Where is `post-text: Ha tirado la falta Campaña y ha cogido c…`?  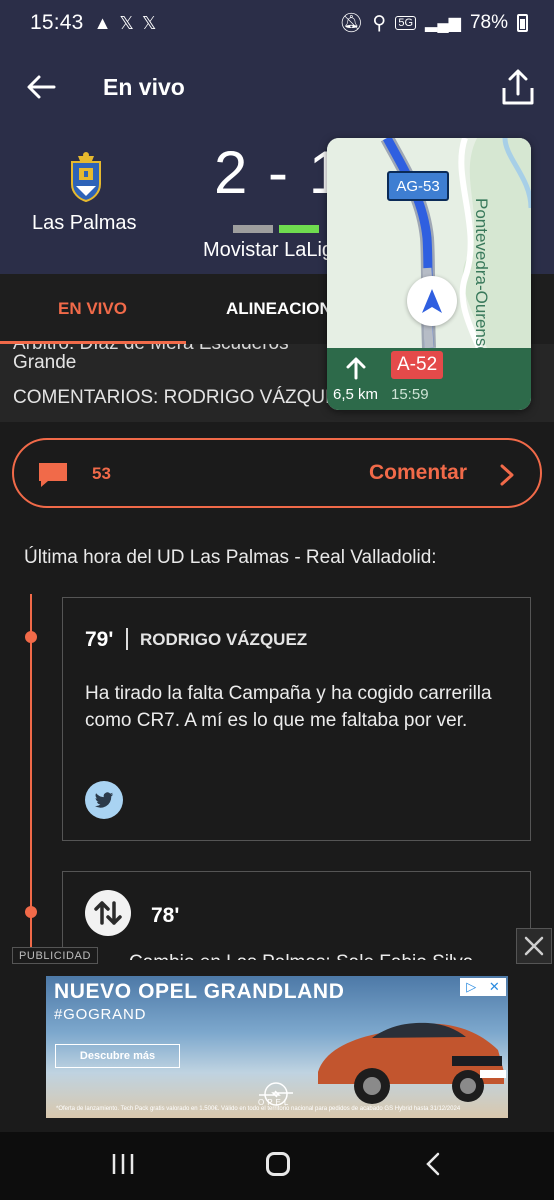 post-text: Ha tirado la falta Campaña y ha cogido c… is located at coordinates (288, 707).